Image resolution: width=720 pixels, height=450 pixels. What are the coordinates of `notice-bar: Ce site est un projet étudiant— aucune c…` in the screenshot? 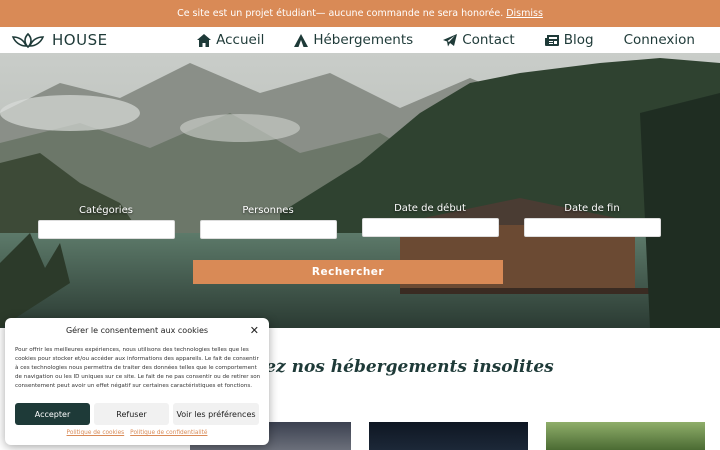 It's located at (360, 13).